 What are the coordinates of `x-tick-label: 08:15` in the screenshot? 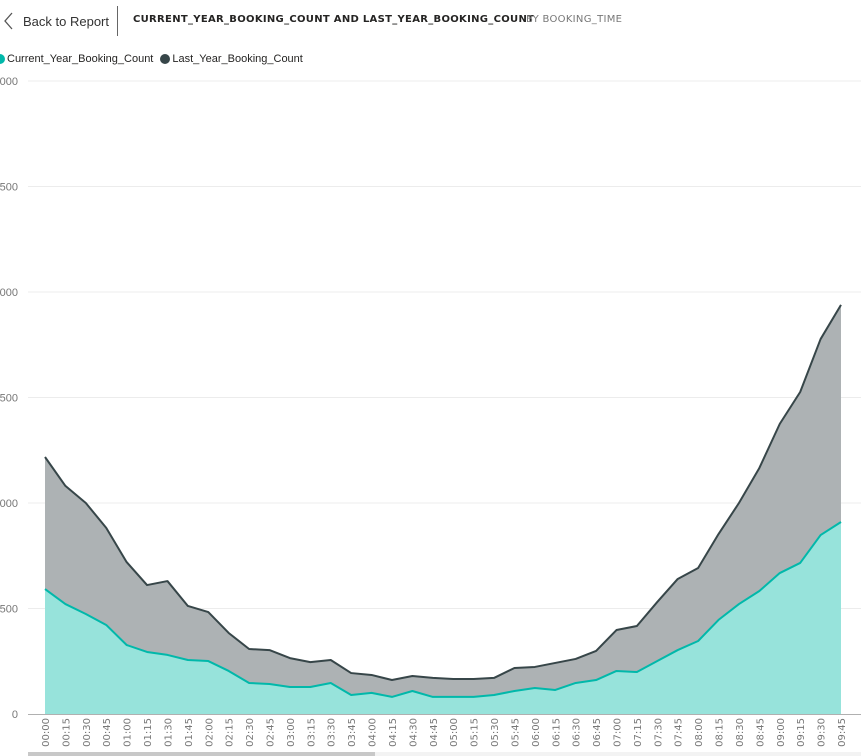 It's located at (720, 732).